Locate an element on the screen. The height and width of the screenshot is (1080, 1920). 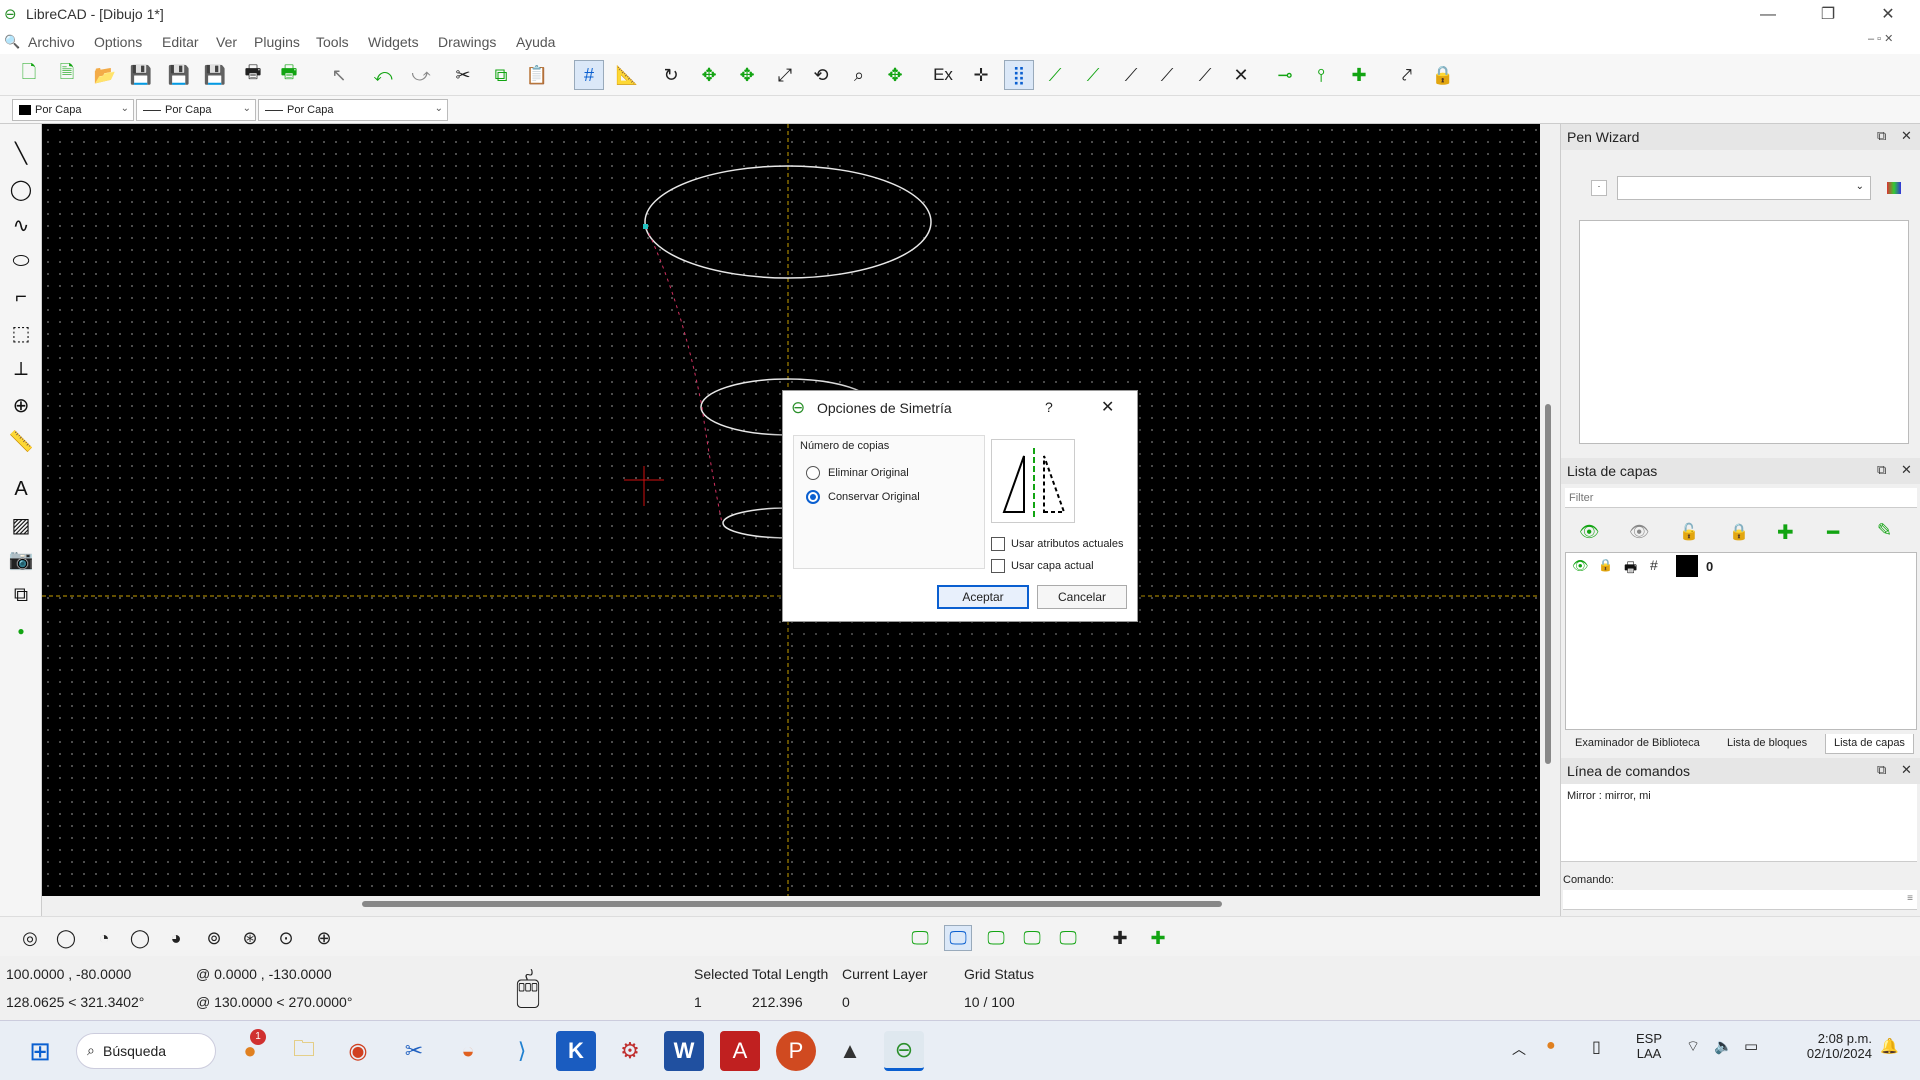
clock: 2:08 p.m. 02/10/2024 is located at coordinates (1831, 1046).